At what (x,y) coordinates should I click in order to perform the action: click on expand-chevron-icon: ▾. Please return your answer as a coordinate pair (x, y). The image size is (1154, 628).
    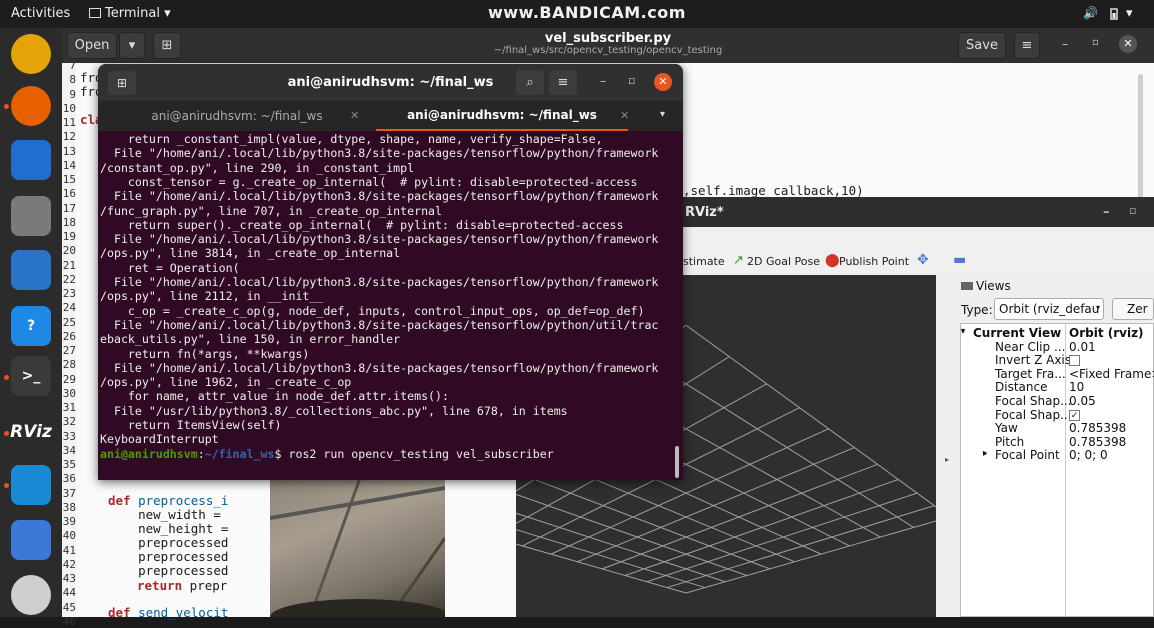
    Looking at the image, I should click on (963, 331).